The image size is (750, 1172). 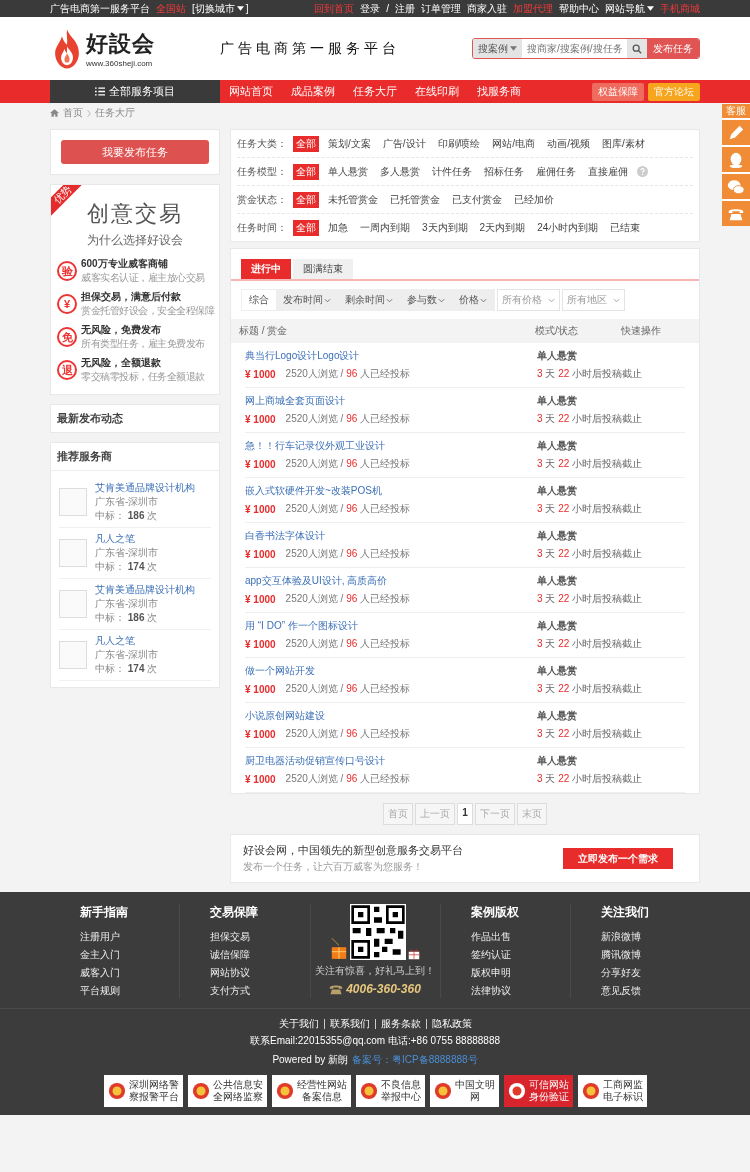 I want to click on filter-option: 网站/电商, so click(x=514, y=143).